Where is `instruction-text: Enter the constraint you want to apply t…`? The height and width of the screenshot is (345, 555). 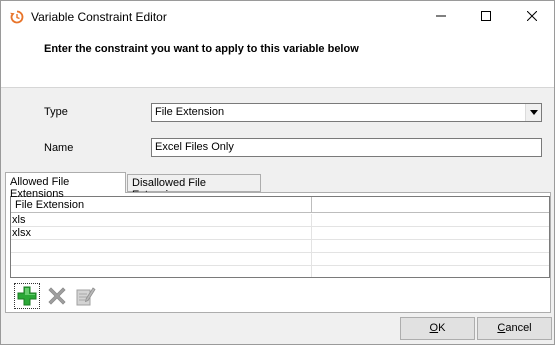 instruction-text: Enter the constraint you want to apply t… is located at coordinates (201, 49).